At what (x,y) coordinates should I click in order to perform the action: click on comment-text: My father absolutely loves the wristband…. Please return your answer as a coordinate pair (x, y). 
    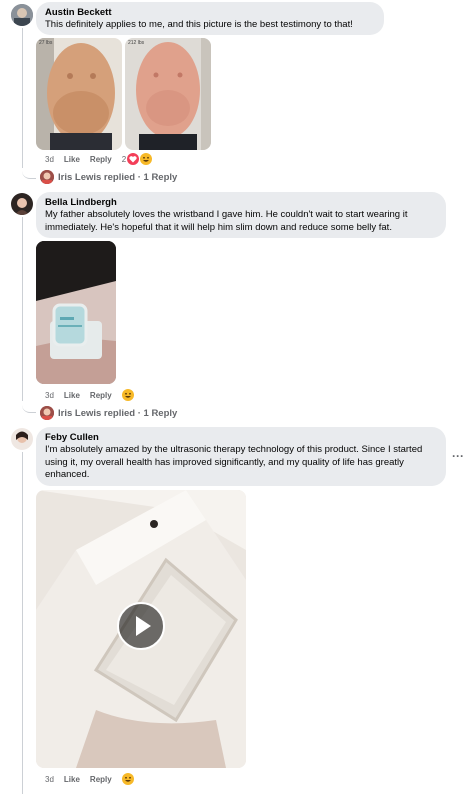
    Looking at the image, I should click on (226, 221).